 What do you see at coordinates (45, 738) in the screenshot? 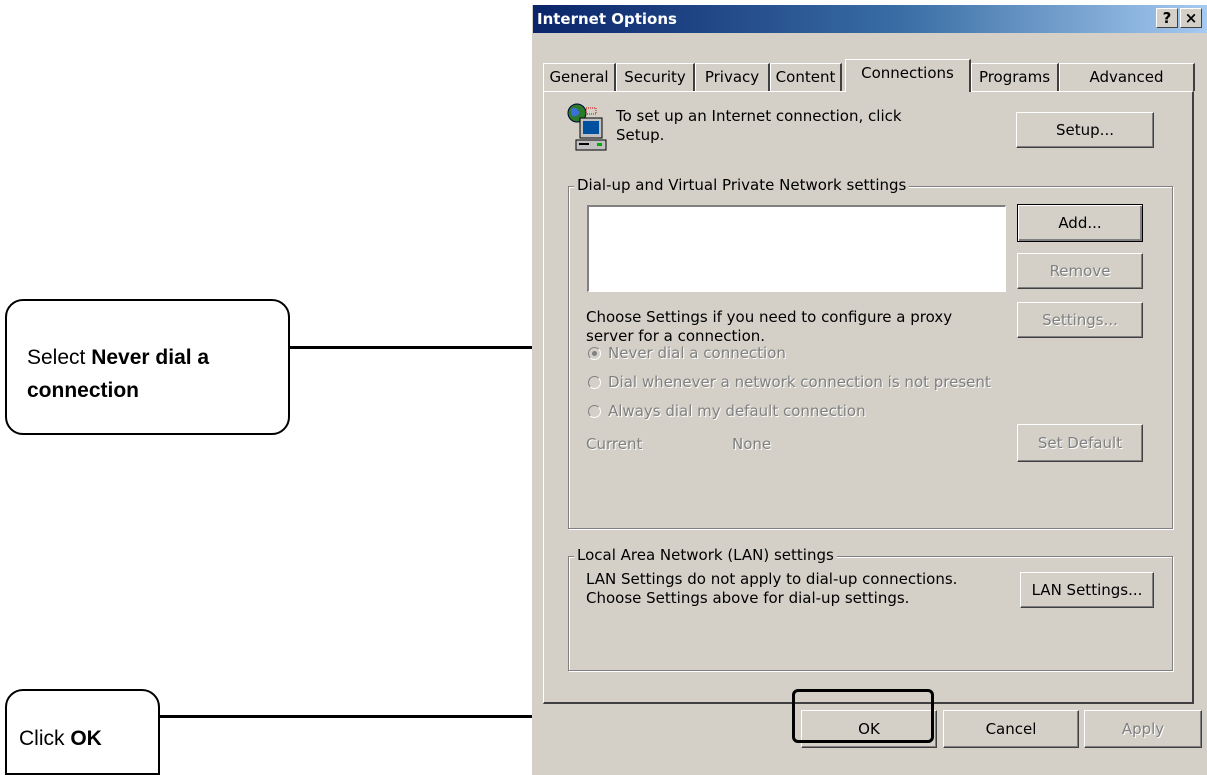
I see `callout-click-ok-prefix: Click` at bounding box center [45, 738].